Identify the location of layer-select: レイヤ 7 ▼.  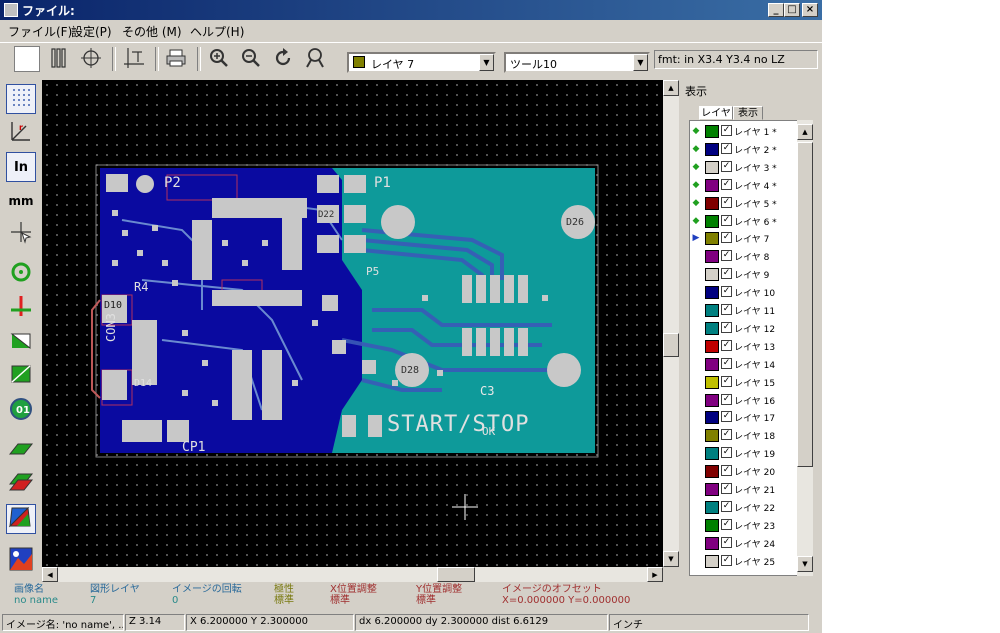
(421, 62).